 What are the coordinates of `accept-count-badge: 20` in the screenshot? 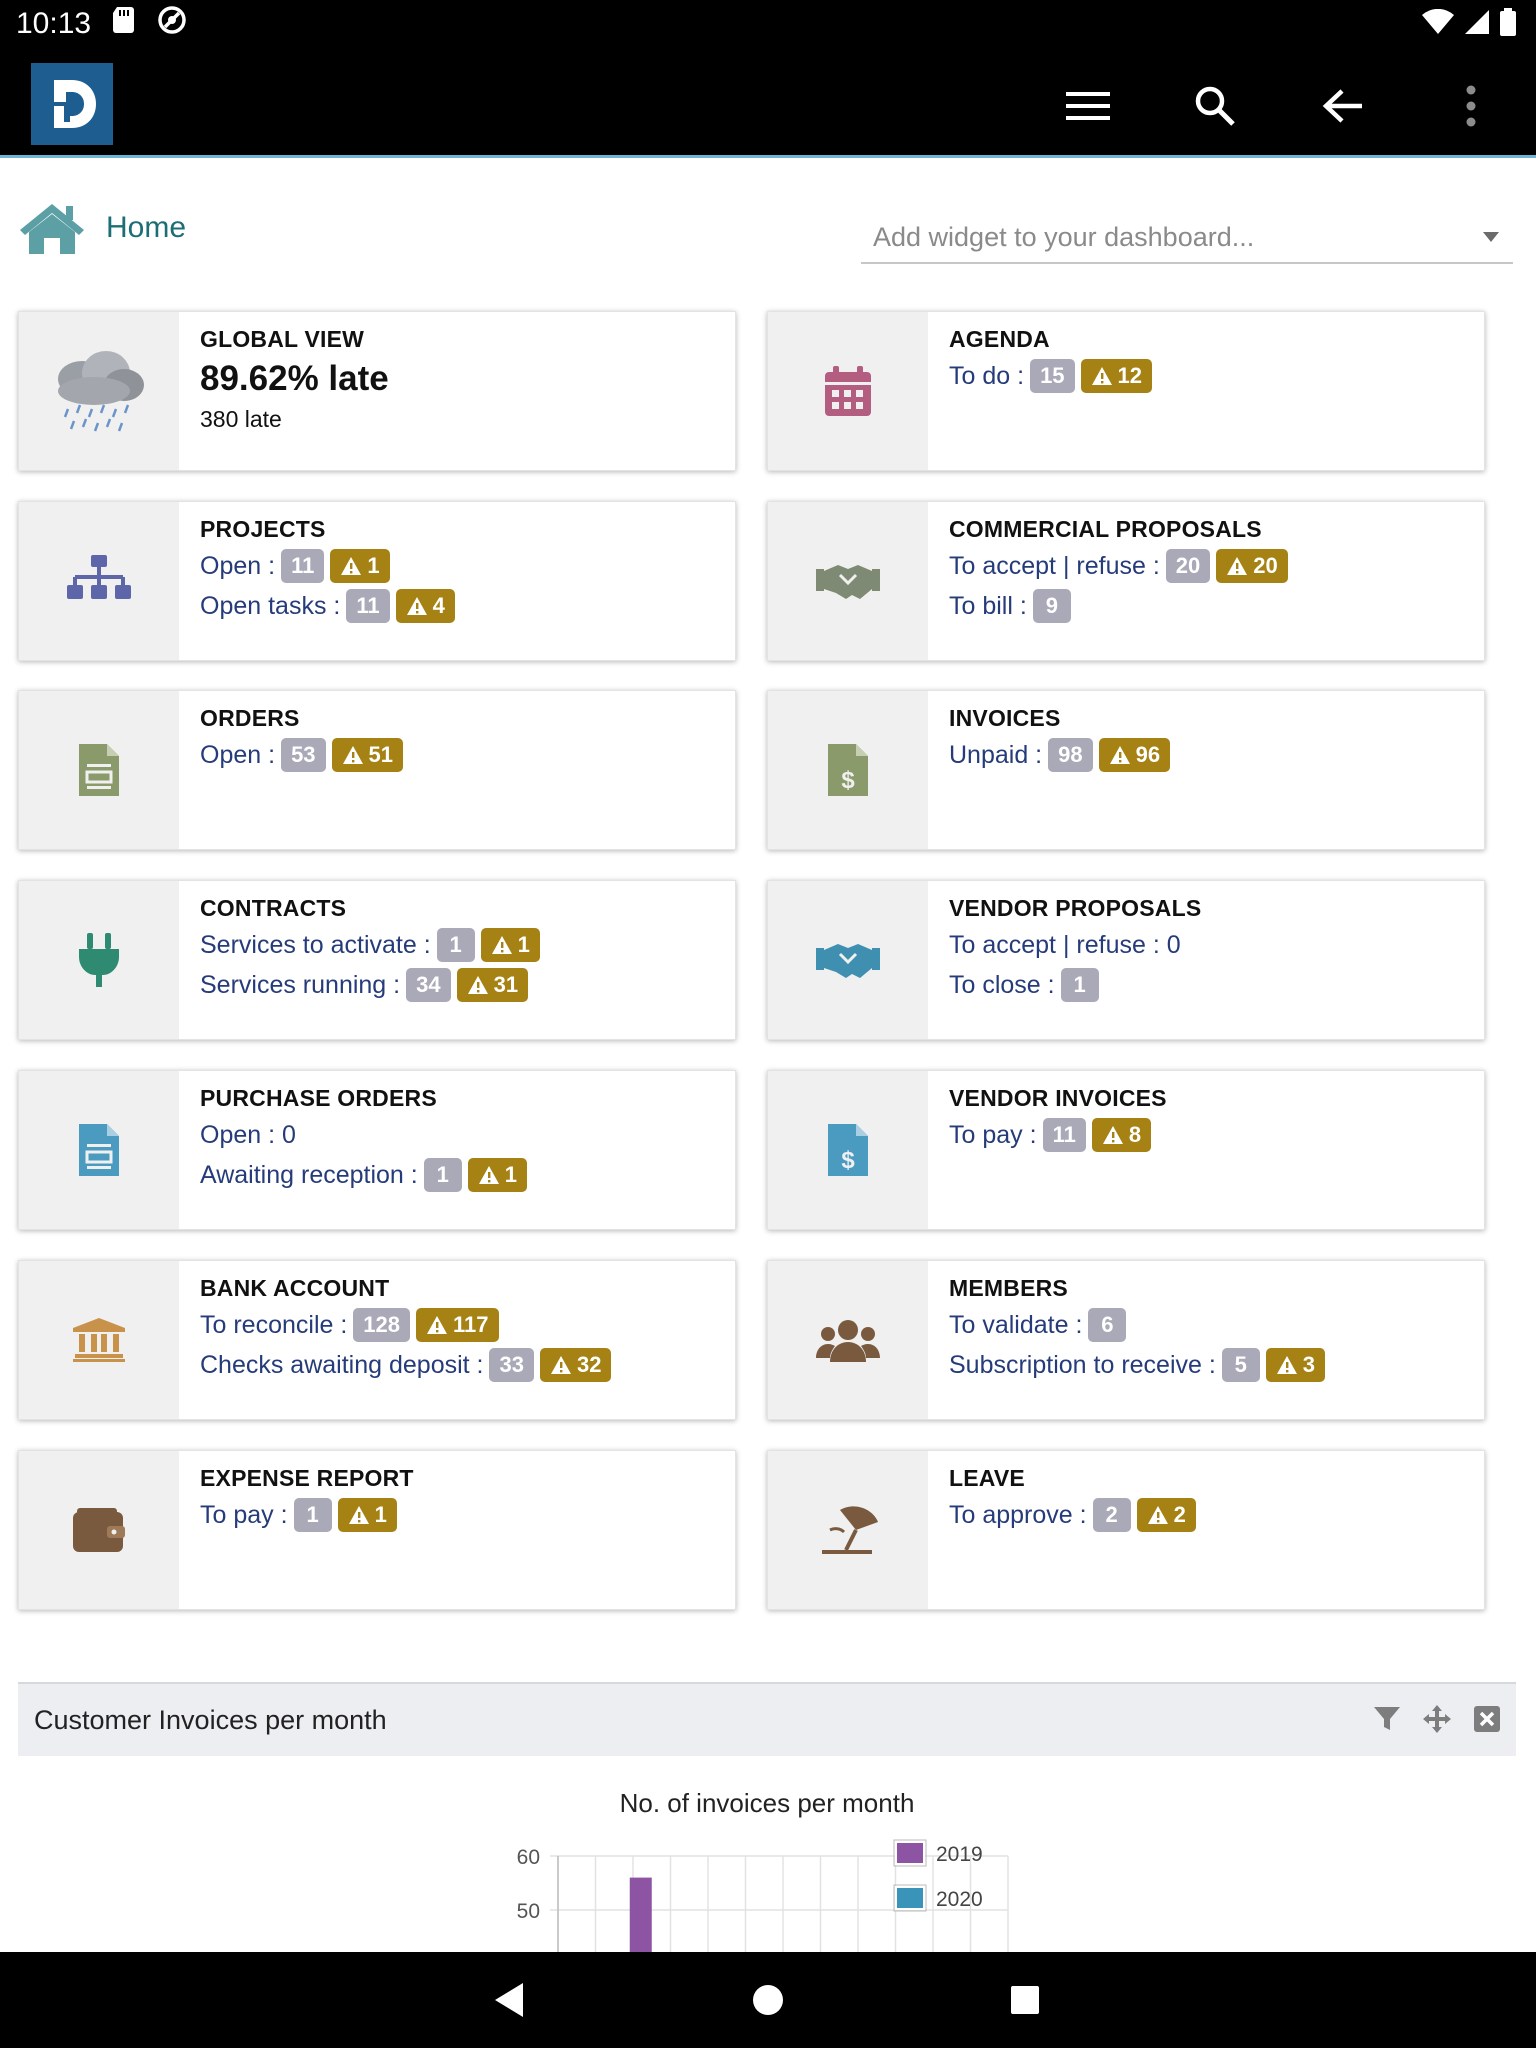 It's located at (1188, 566).